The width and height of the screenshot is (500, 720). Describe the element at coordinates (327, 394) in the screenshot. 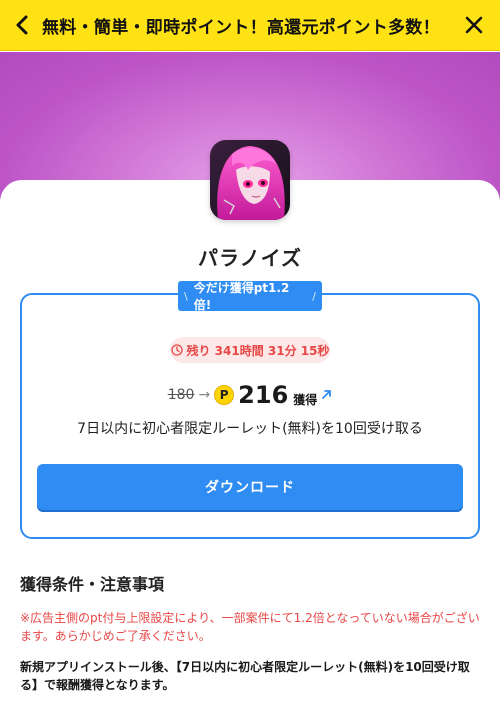

I see `arrow-up-right-icon` at that location.